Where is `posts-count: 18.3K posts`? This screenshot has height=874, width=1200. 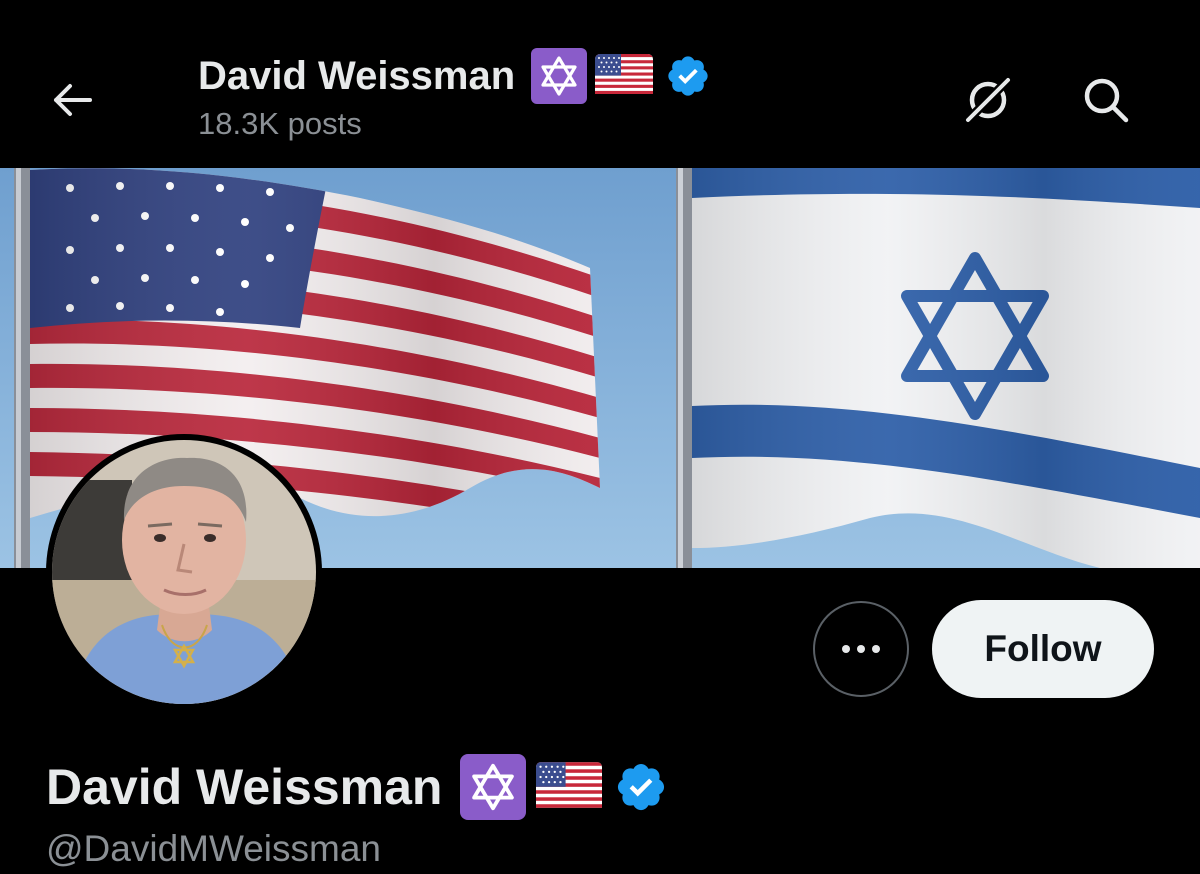
posts-count: 18.3K posts is located at coordinates (280, 123).